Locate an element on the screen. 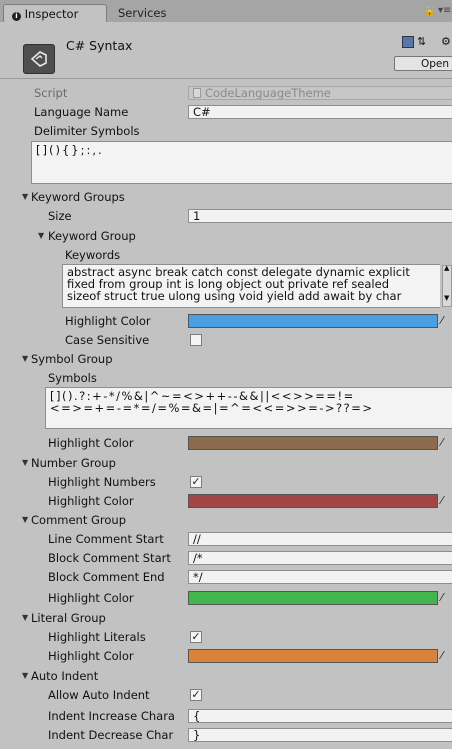 The width and height of the screenshot is (452, 749). line-comment-start-label: Line Comment Start is located at coordinates (106, 539).